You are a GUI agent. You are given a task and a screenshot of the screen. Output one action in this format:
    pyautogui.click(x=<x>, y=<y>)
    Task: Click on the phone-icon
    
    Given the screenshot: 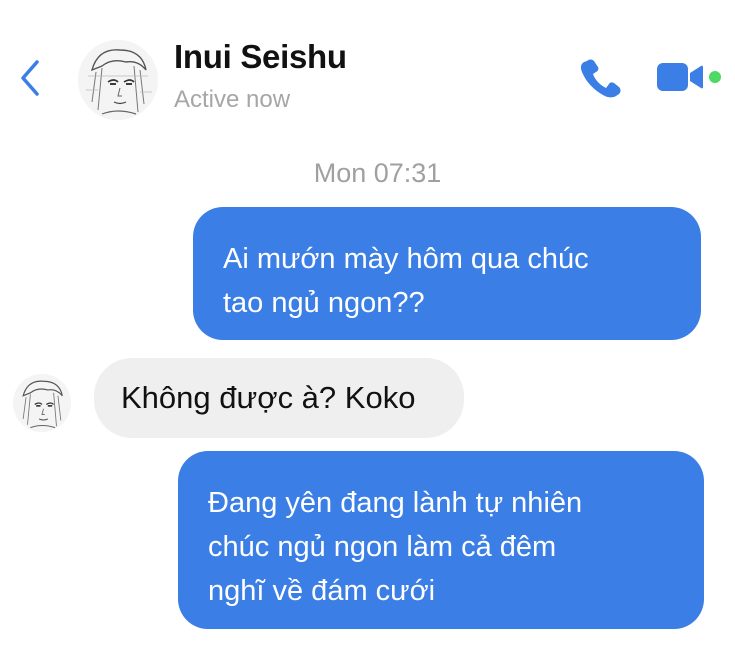 What is the action you would take?
    pyautogui.click(x=600, y=78)
    